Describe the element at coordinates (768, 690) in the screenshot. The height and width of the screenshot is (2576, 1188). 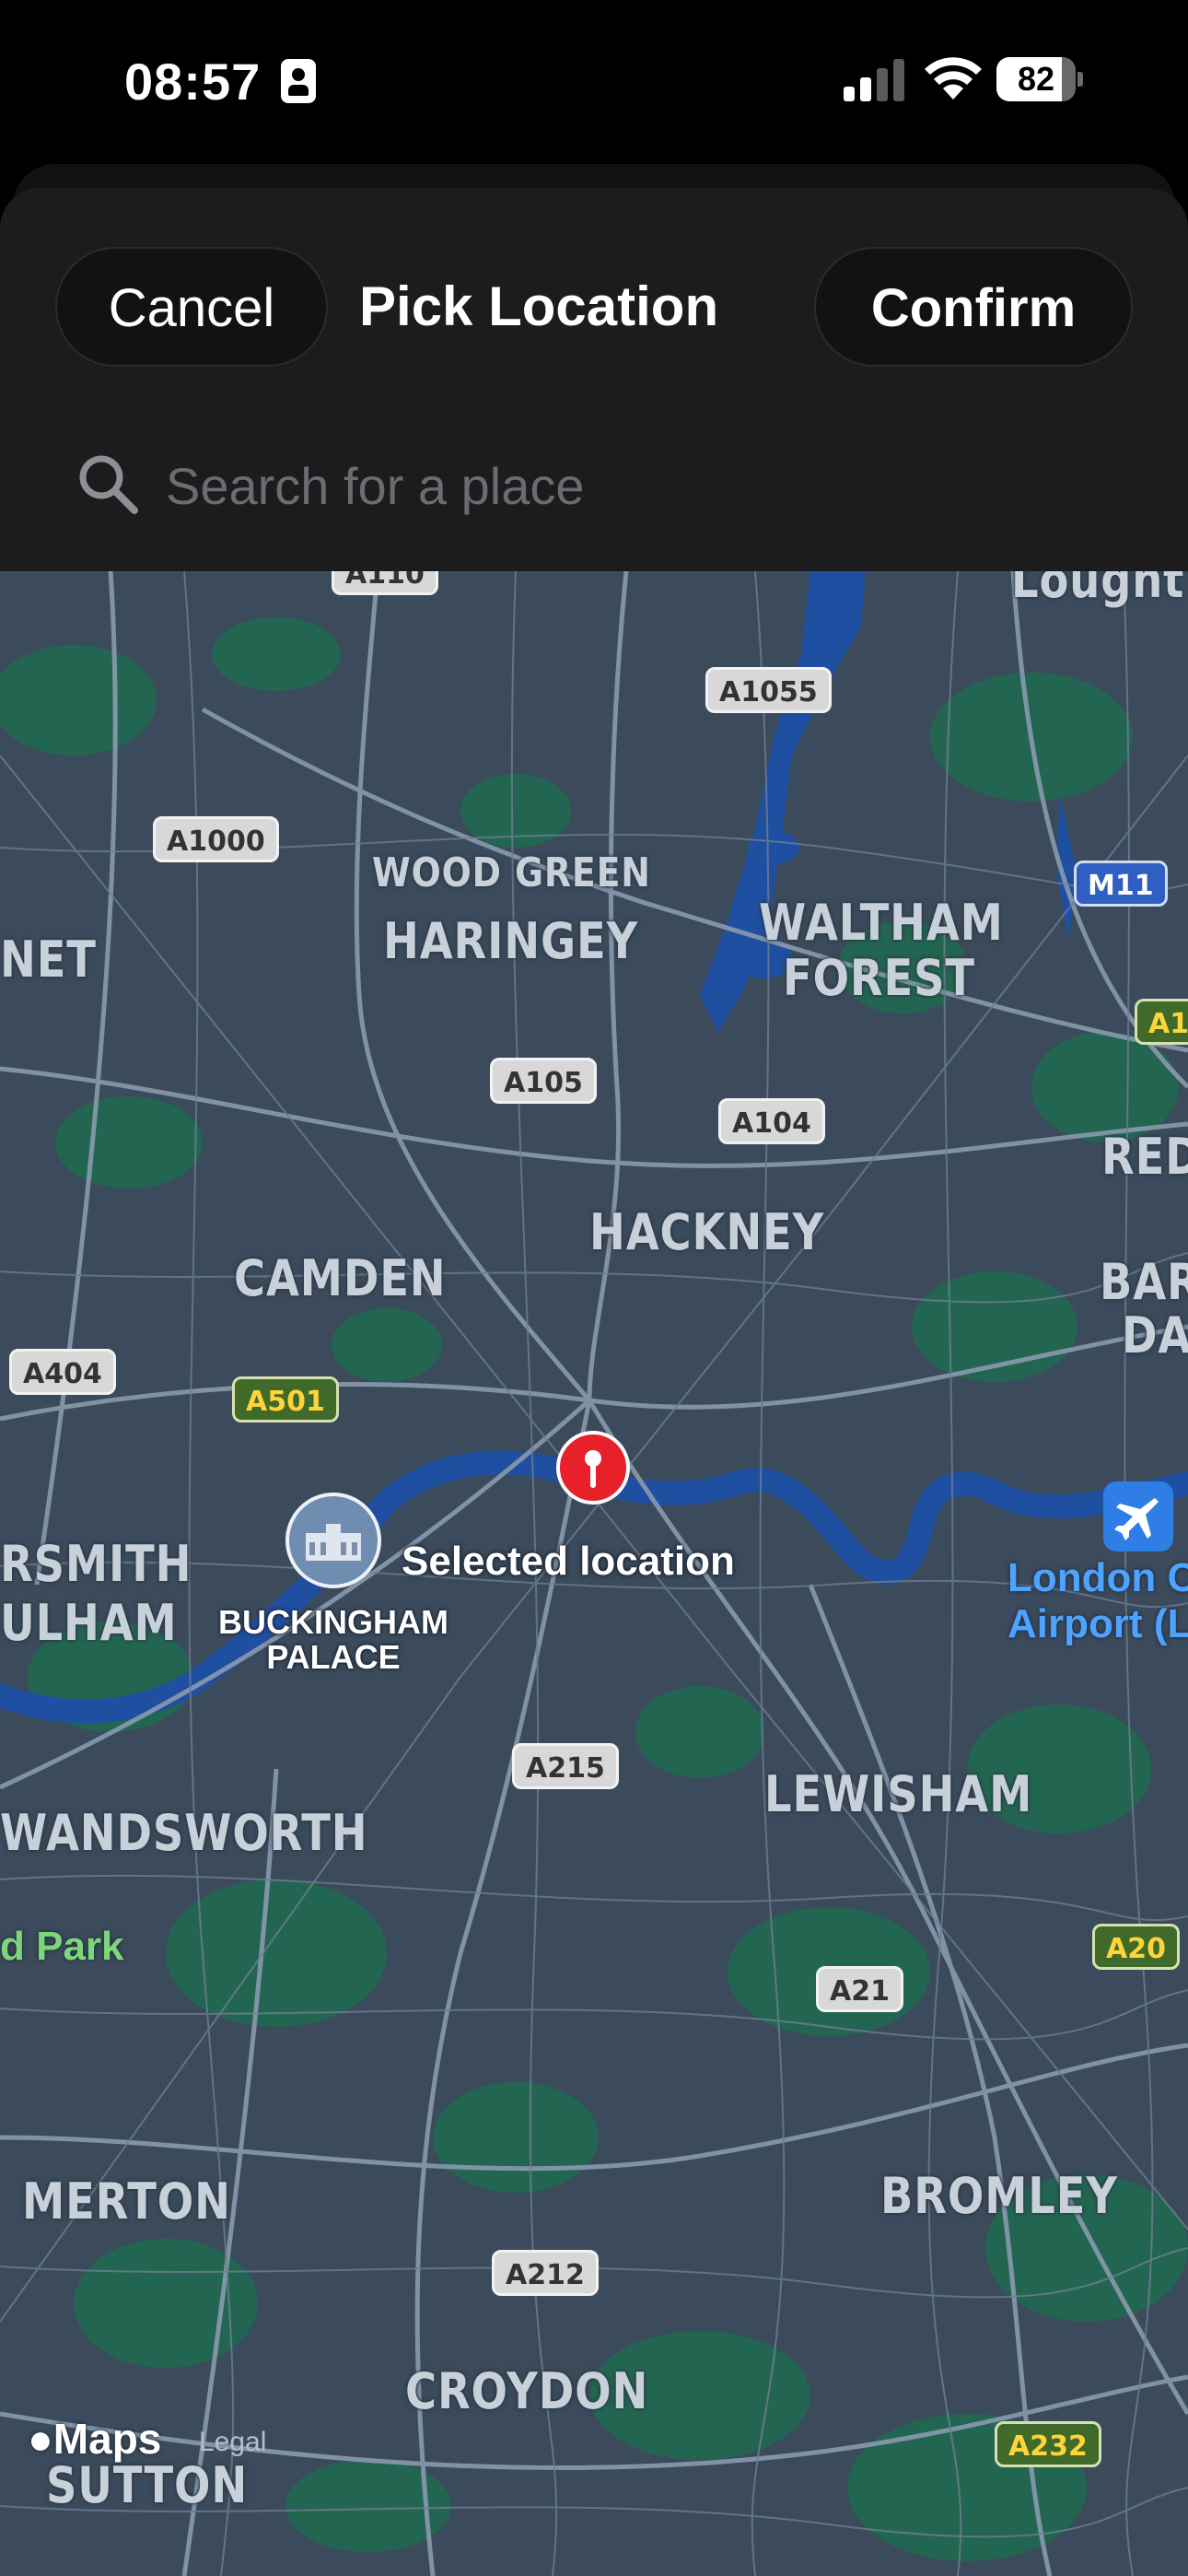
I see `road-shield-a1055: A1055` at that location.